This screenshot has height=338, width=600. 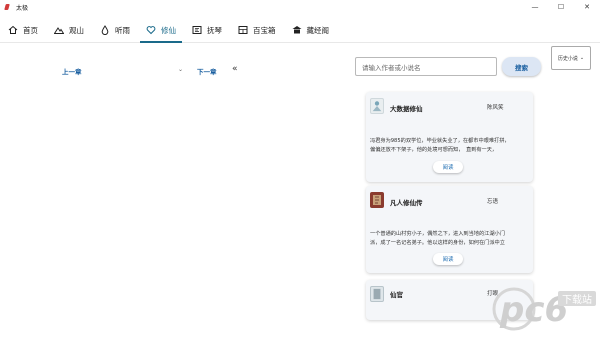 What do you see at coordinates (151, 30) in the screenshot?
I see `heart-icon` at bounding box center [151, 30].